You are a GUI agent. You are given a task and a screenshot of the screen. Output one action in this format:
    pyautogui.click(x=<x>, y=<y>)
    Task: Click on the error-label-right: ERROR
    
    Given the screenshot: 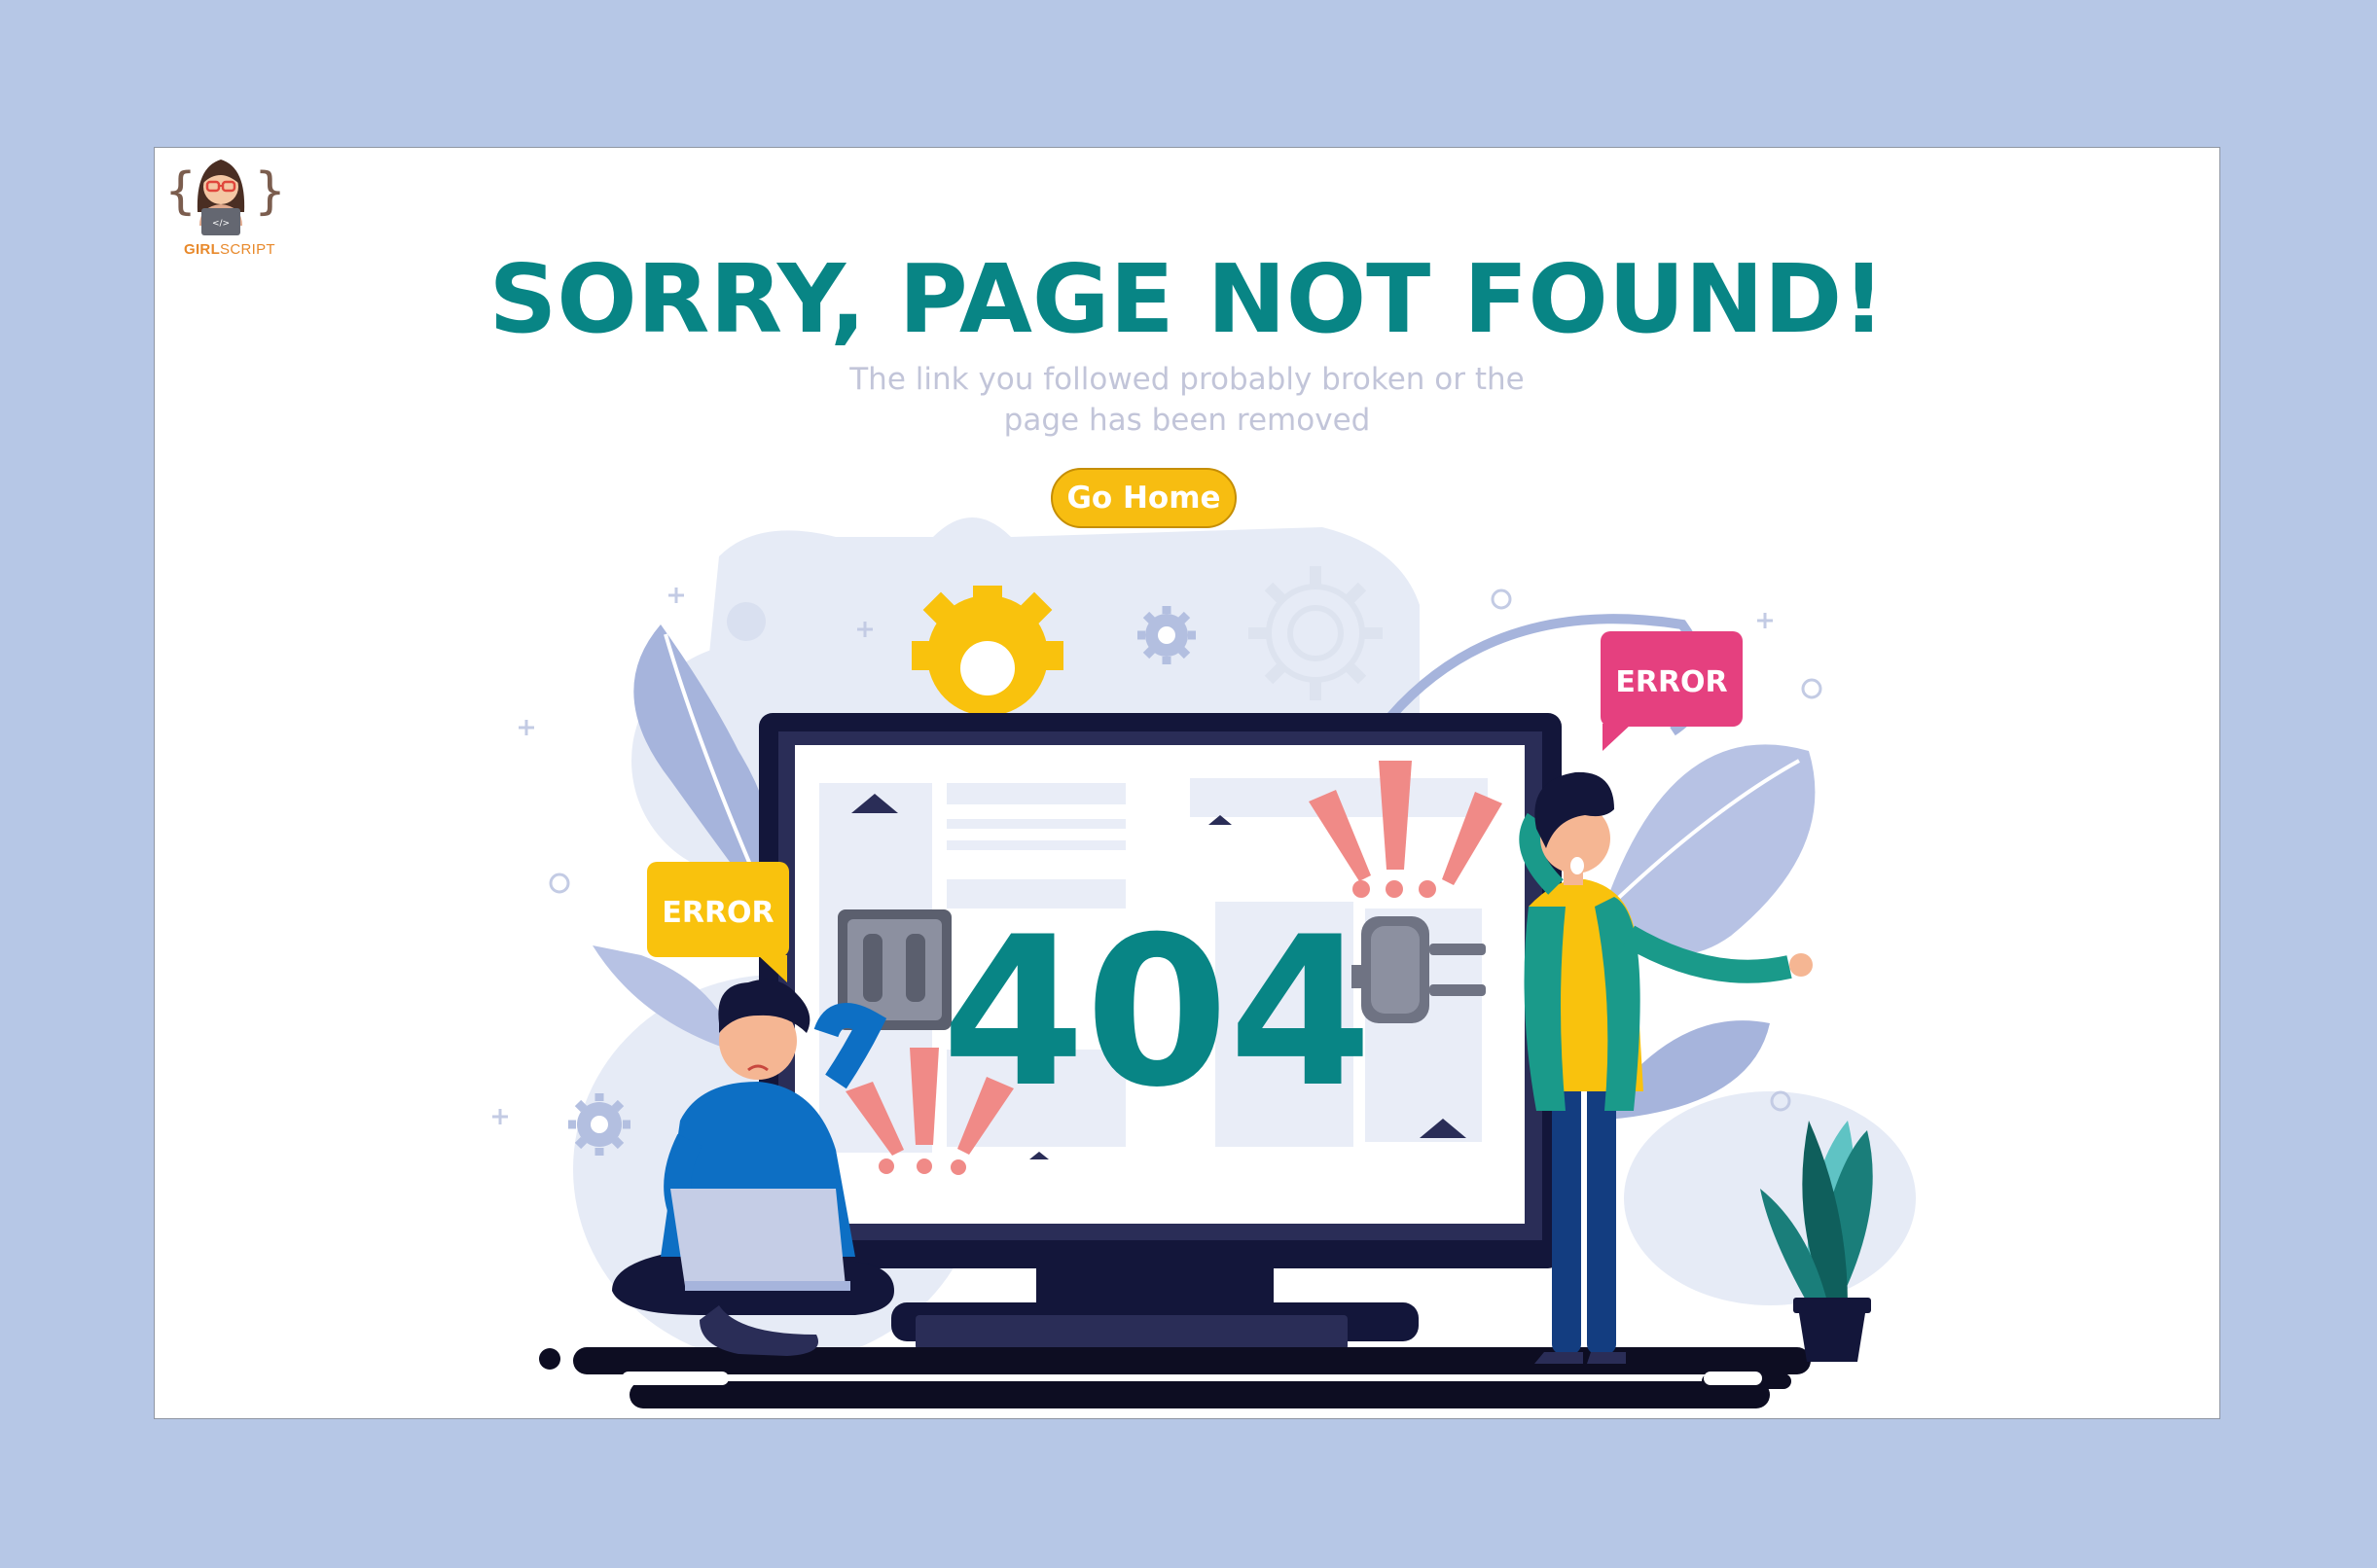 What is the action you would take?
    pyautogui.click(x=1671, y=682)
    